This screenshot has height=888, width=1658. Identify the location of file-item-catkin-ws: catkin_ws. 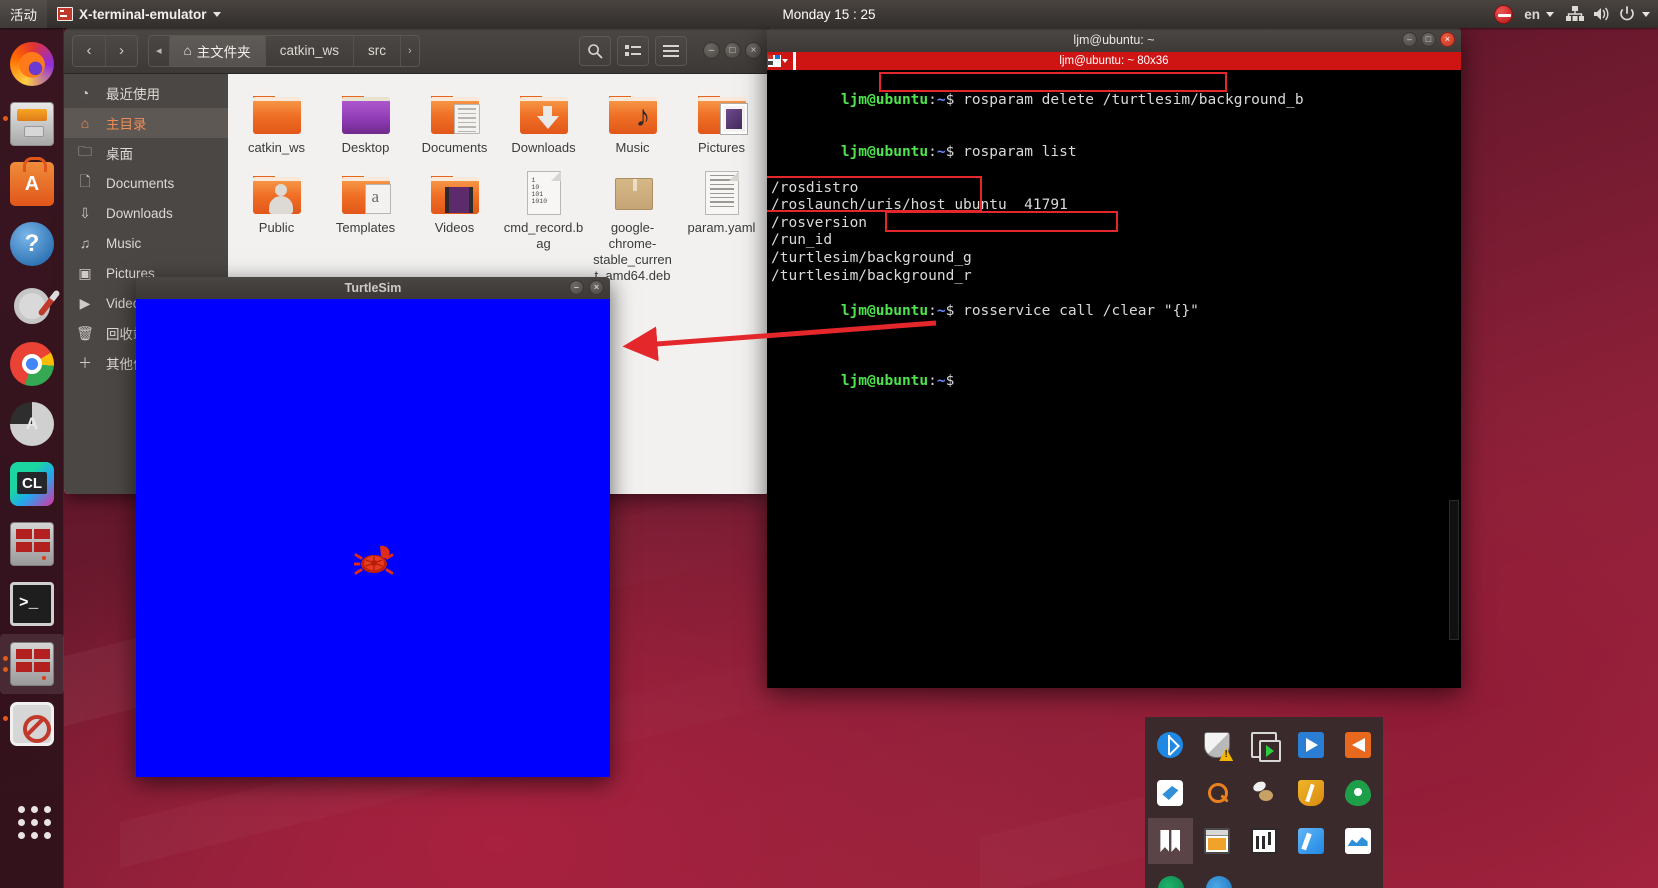
(276, 123).